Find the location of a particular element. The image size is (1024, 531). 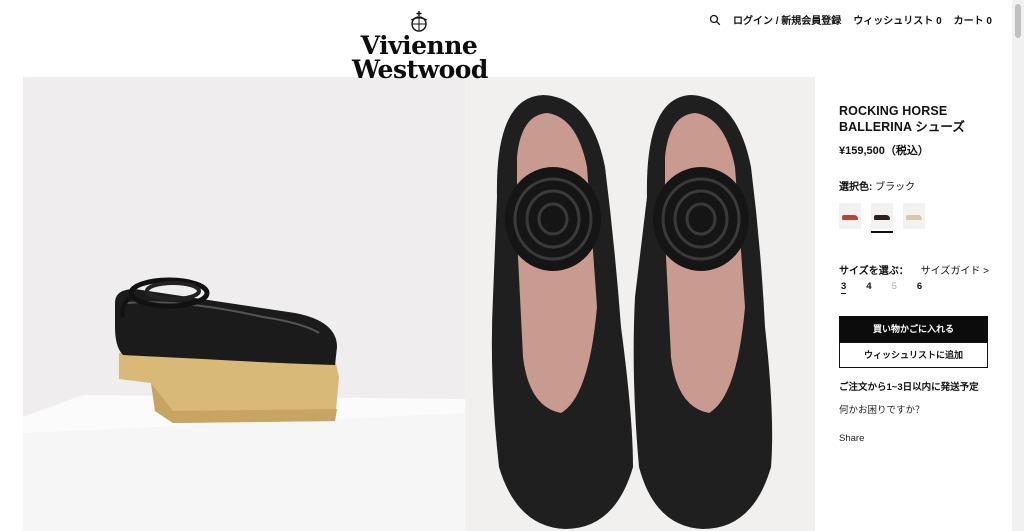

scrollbar-thumb is located at coordinates (1018, 21).